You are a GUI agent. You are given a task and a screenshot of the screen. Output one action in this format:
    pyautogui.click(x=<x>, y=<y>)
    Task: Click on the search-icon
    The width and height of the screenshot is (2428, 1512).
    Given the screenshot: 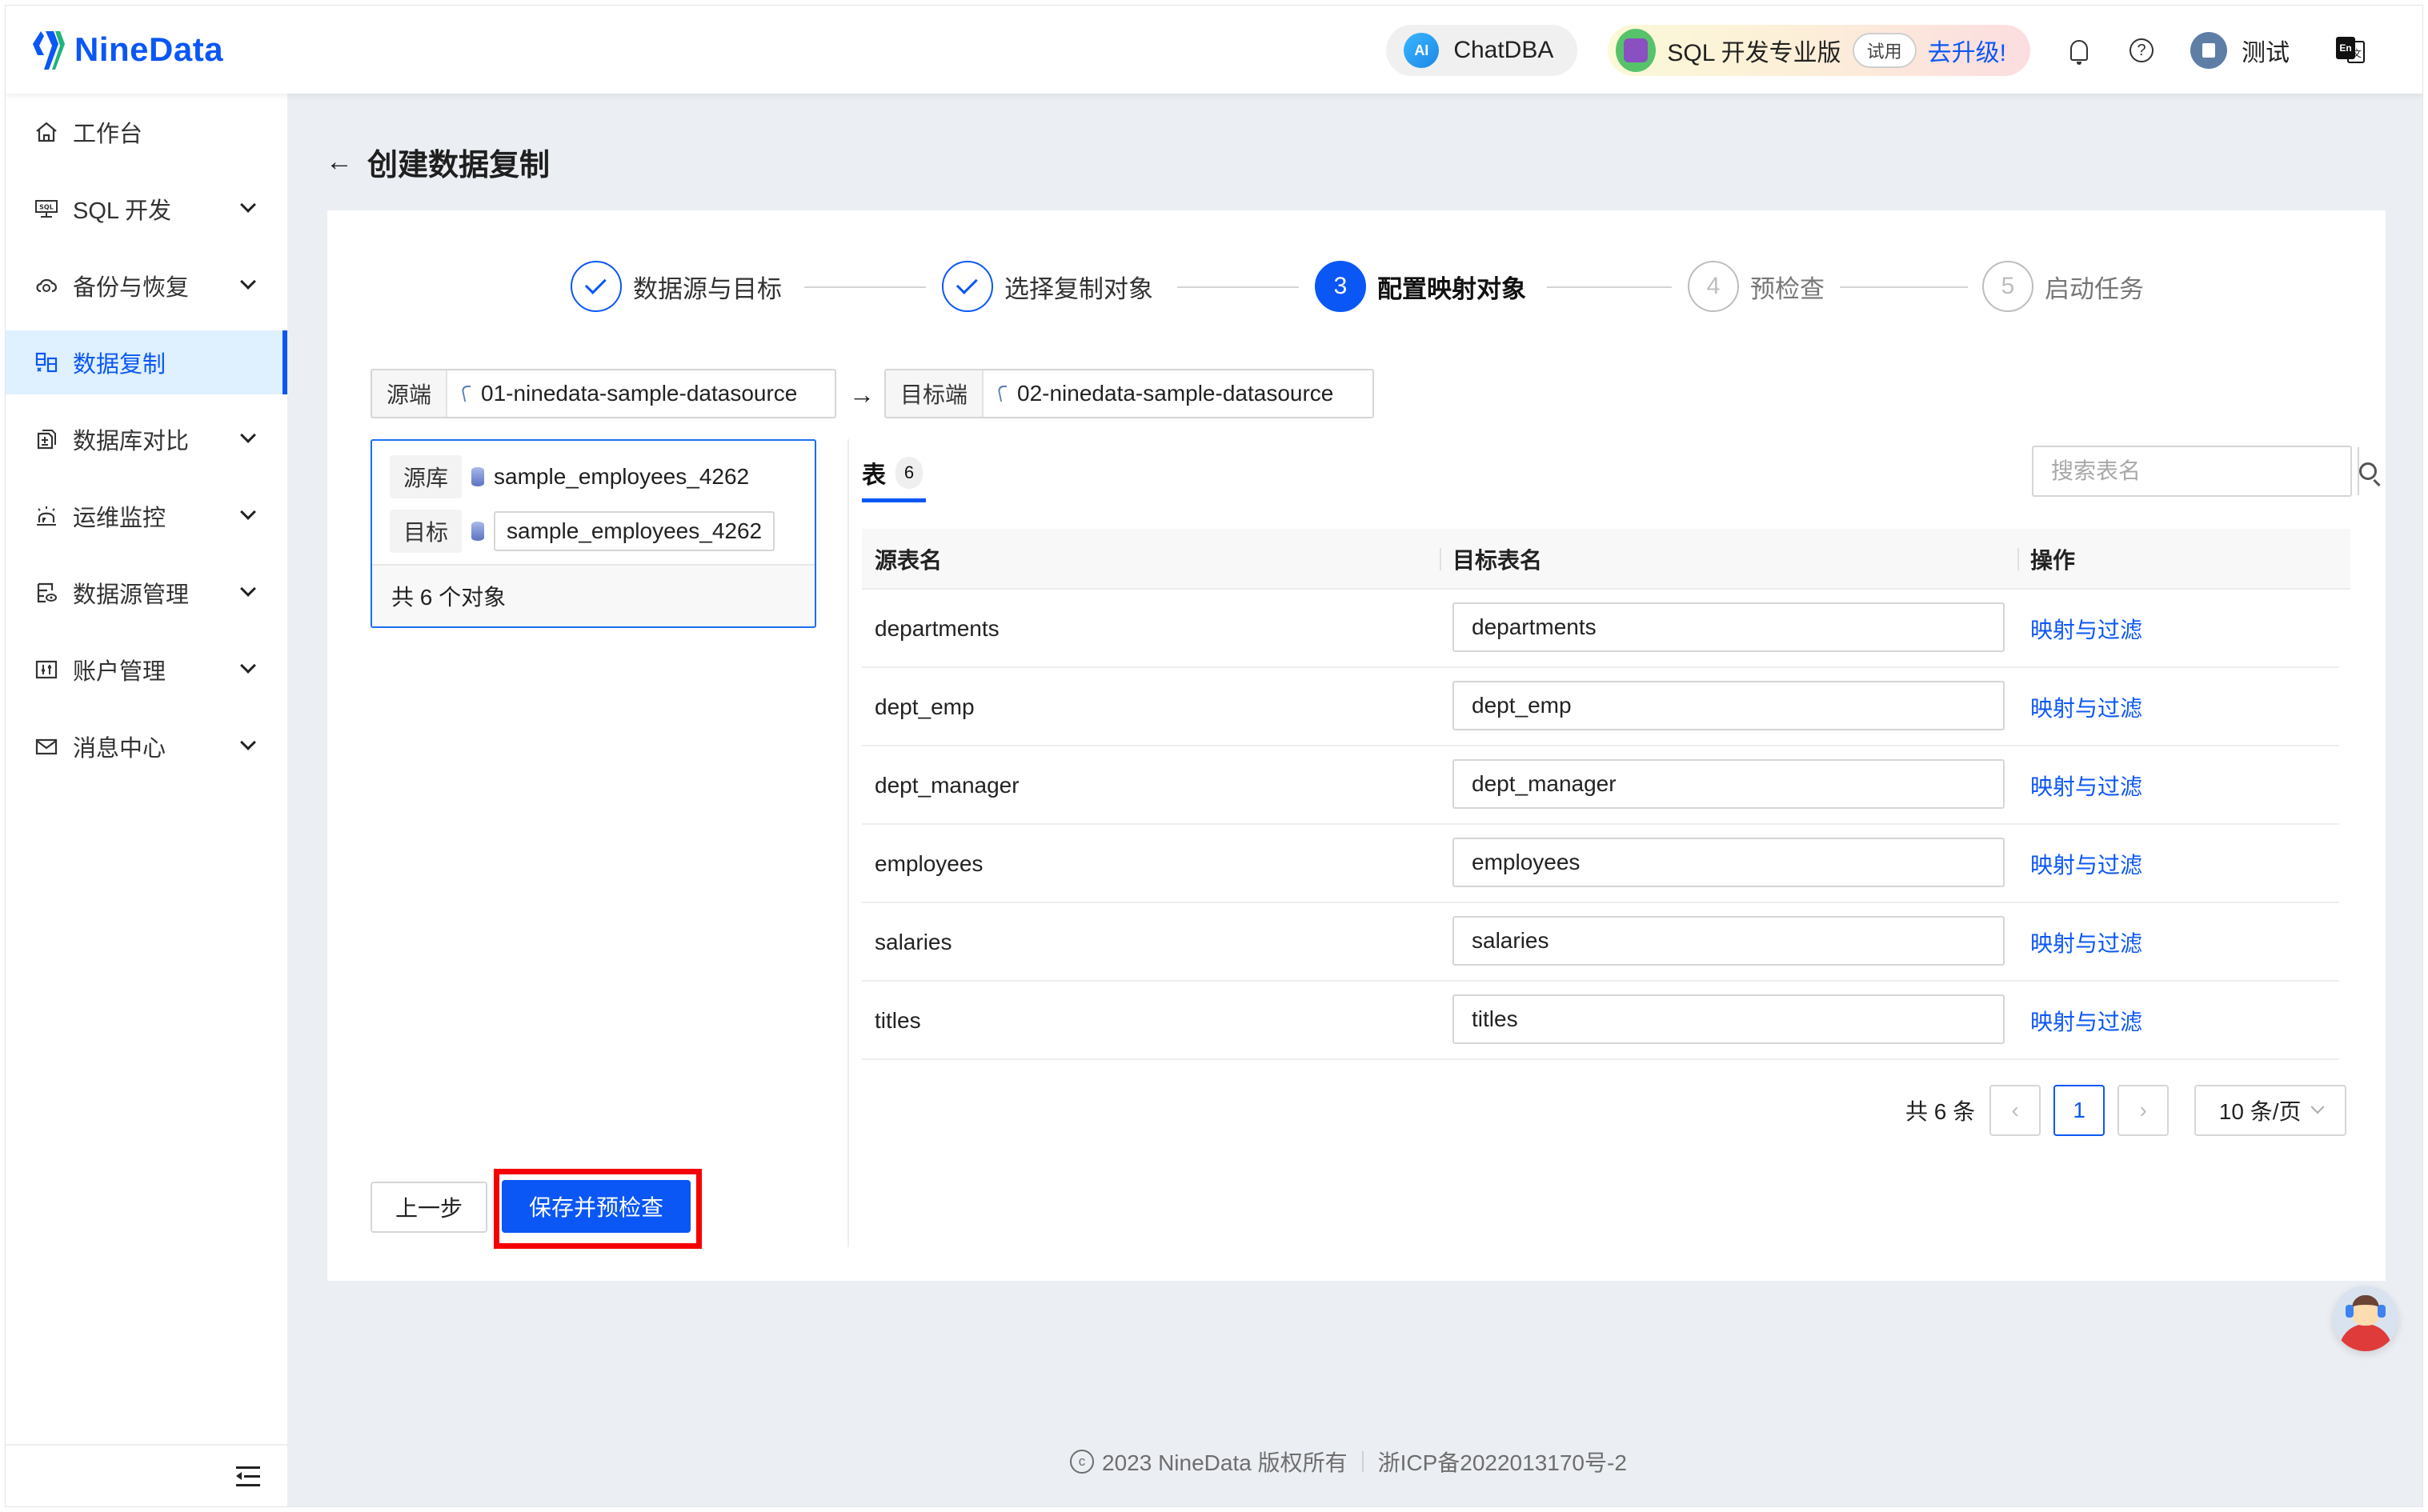 What is the action you would take?
    pyautogui.click(x=2368, y=471)
    